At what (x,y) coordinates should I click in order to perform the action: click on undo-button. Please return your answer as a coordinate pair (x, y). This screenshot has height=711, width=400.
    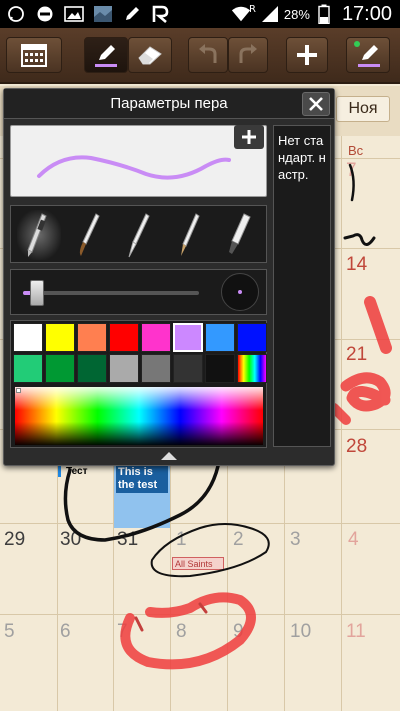
    Looking at the image, I should click on (208, 55).